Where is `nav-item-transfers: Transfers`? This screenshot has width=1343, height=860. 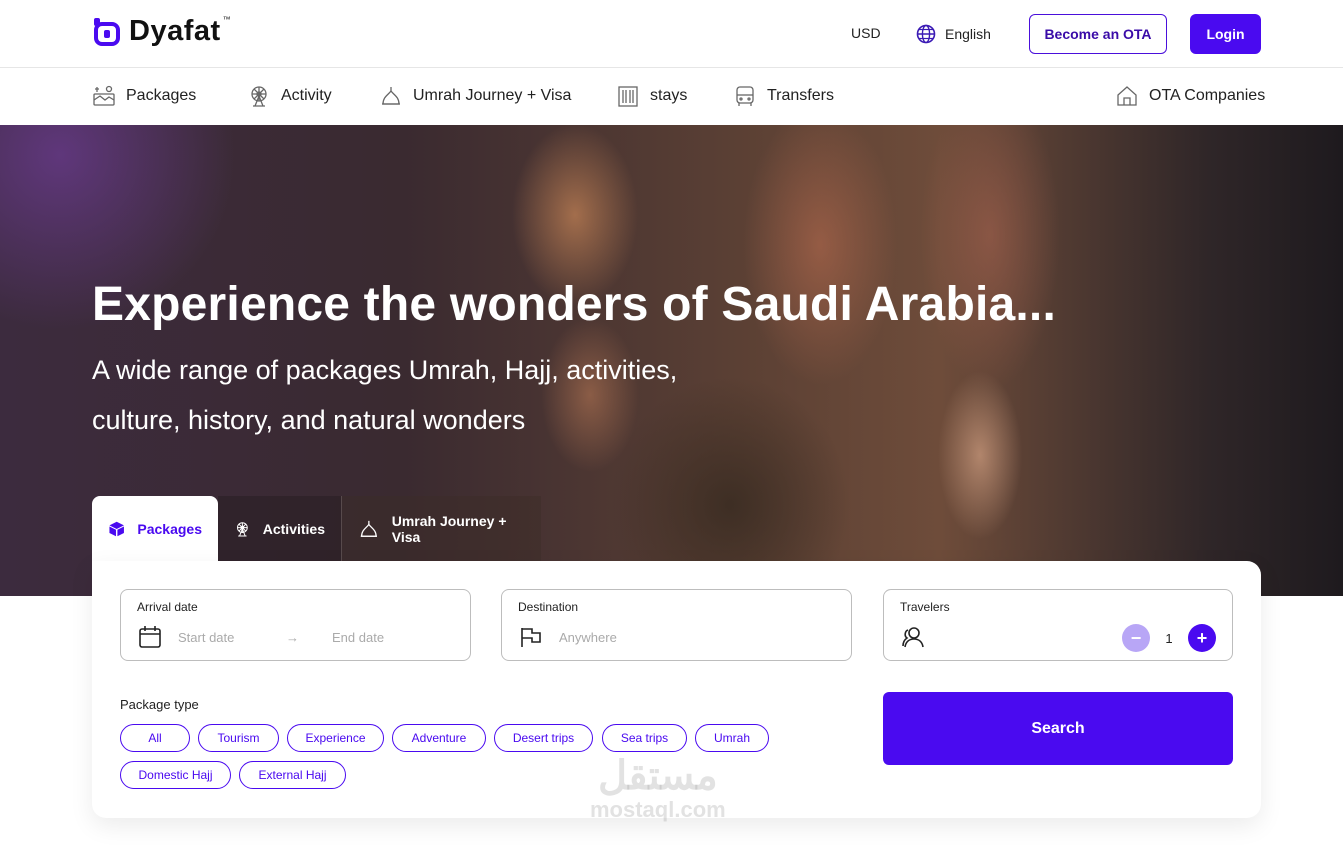 nav-item-transfers: Transfers is located at coordinates (783, 96).